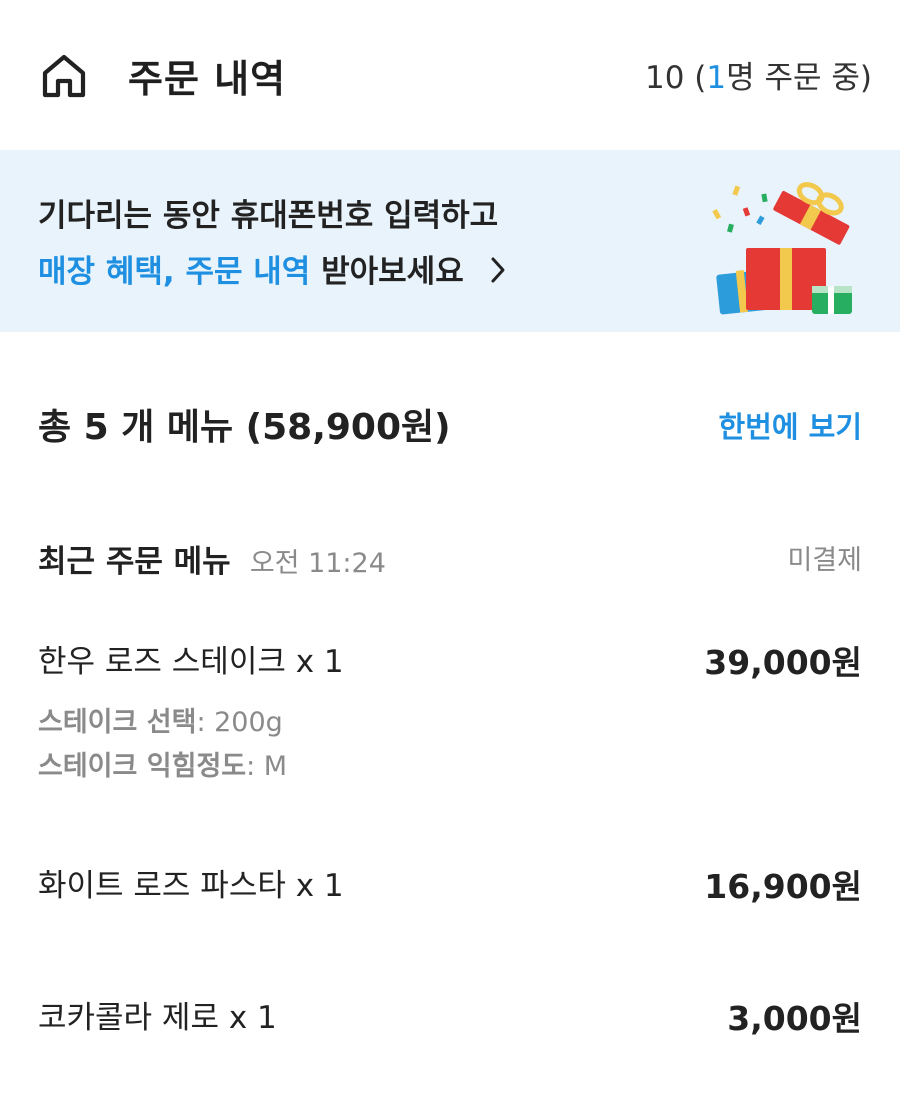  I want to click on option-value: : 200g, so click(239, 722).